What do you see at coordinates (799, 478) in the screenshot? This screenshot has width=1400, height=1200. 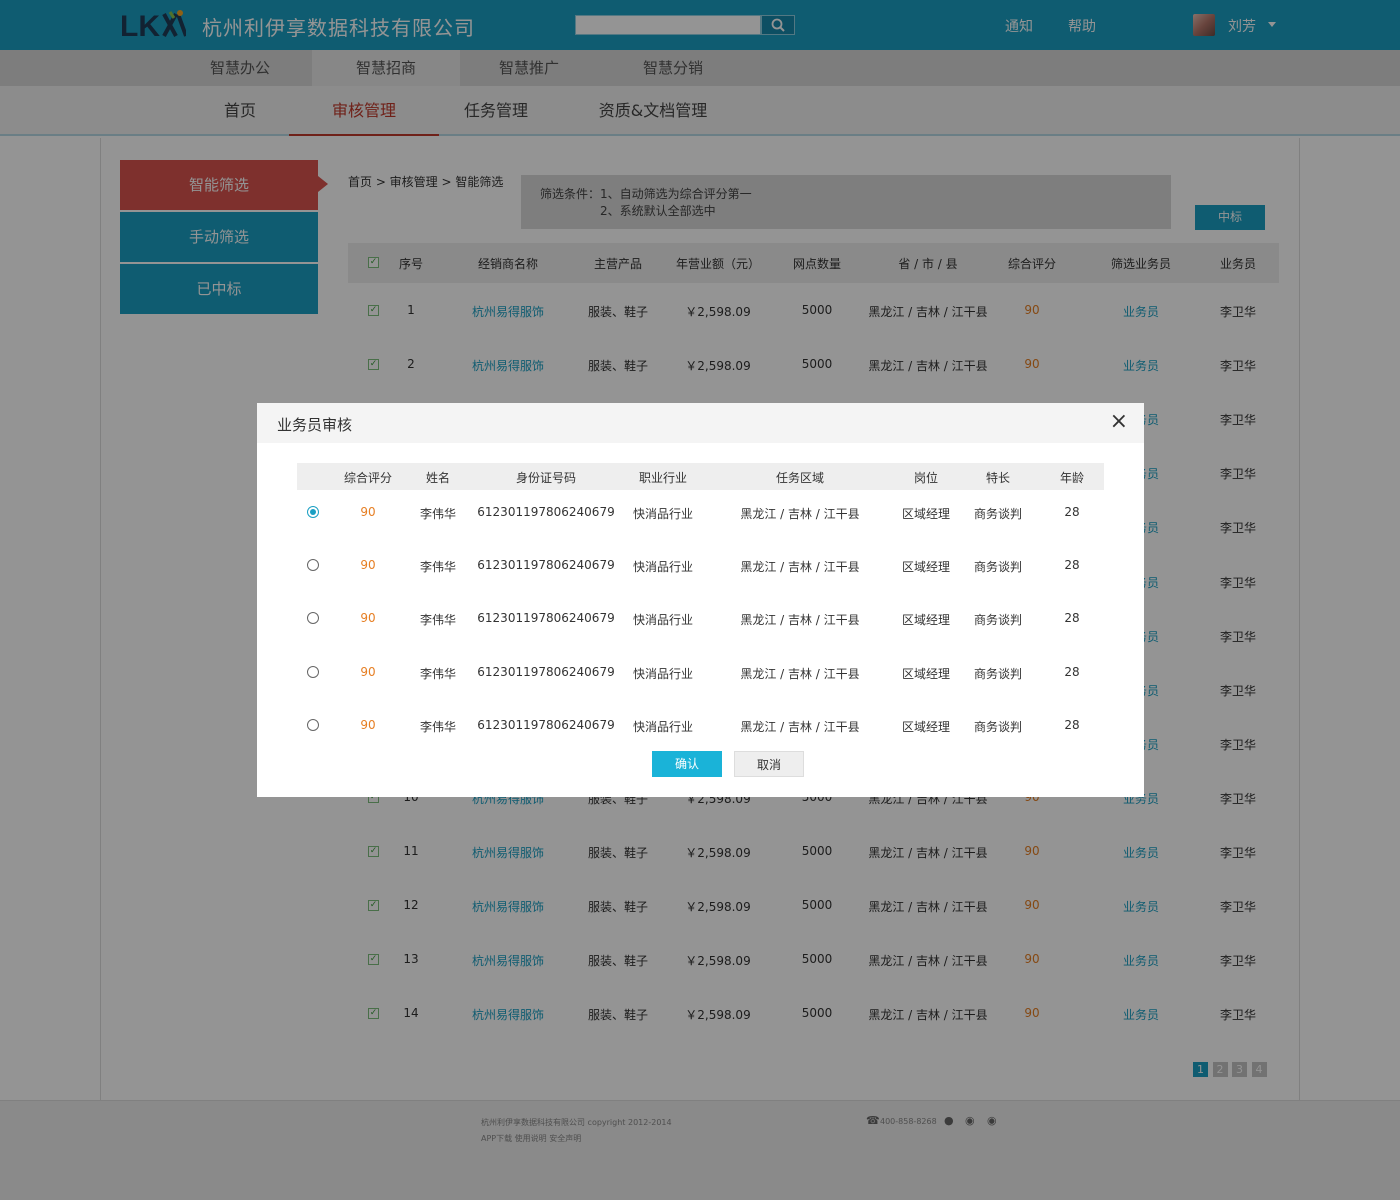 I see `dialog-column-header: 任务区域` at bounding box center [799, 478].